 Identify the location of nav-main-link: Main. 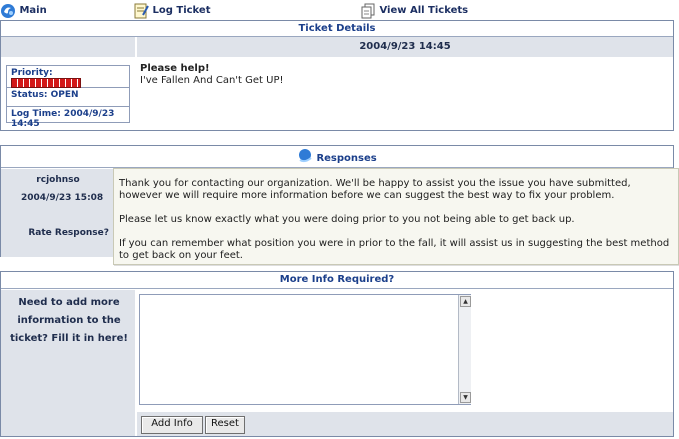
(23, 11).